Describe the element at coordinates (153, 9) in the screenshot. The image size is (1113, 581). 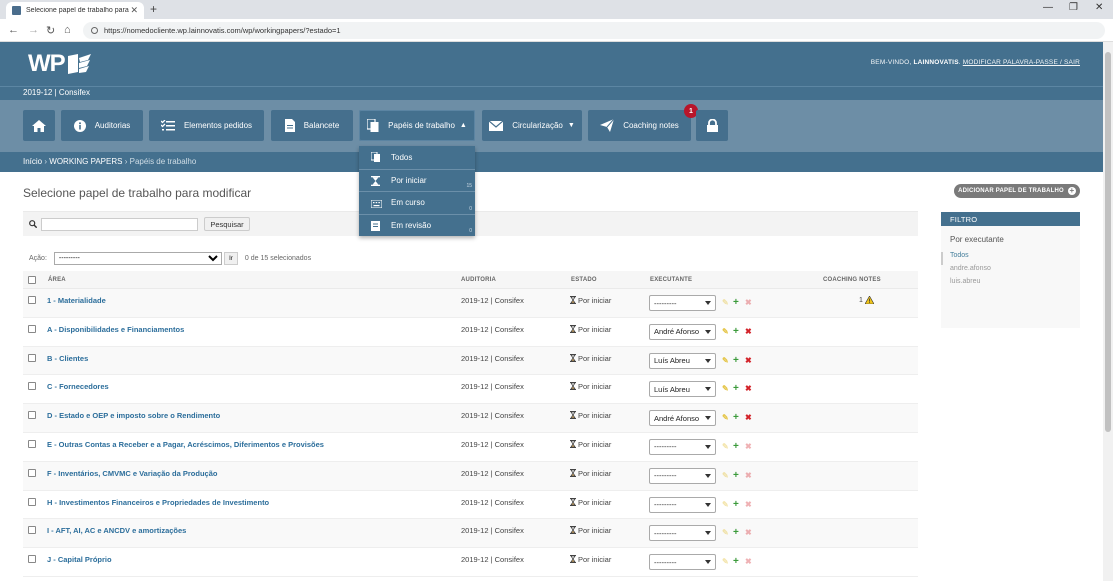
I see `new-tab-icon: +` at that location.